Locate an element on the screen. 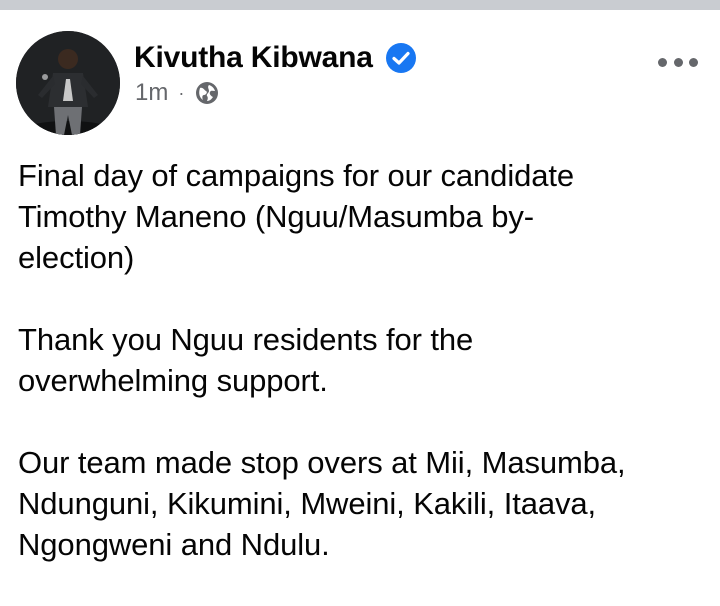 This screenshot has width=720, height=606. post-line: Final day of campaigns for our candidate is located at coordinates (296, 175).